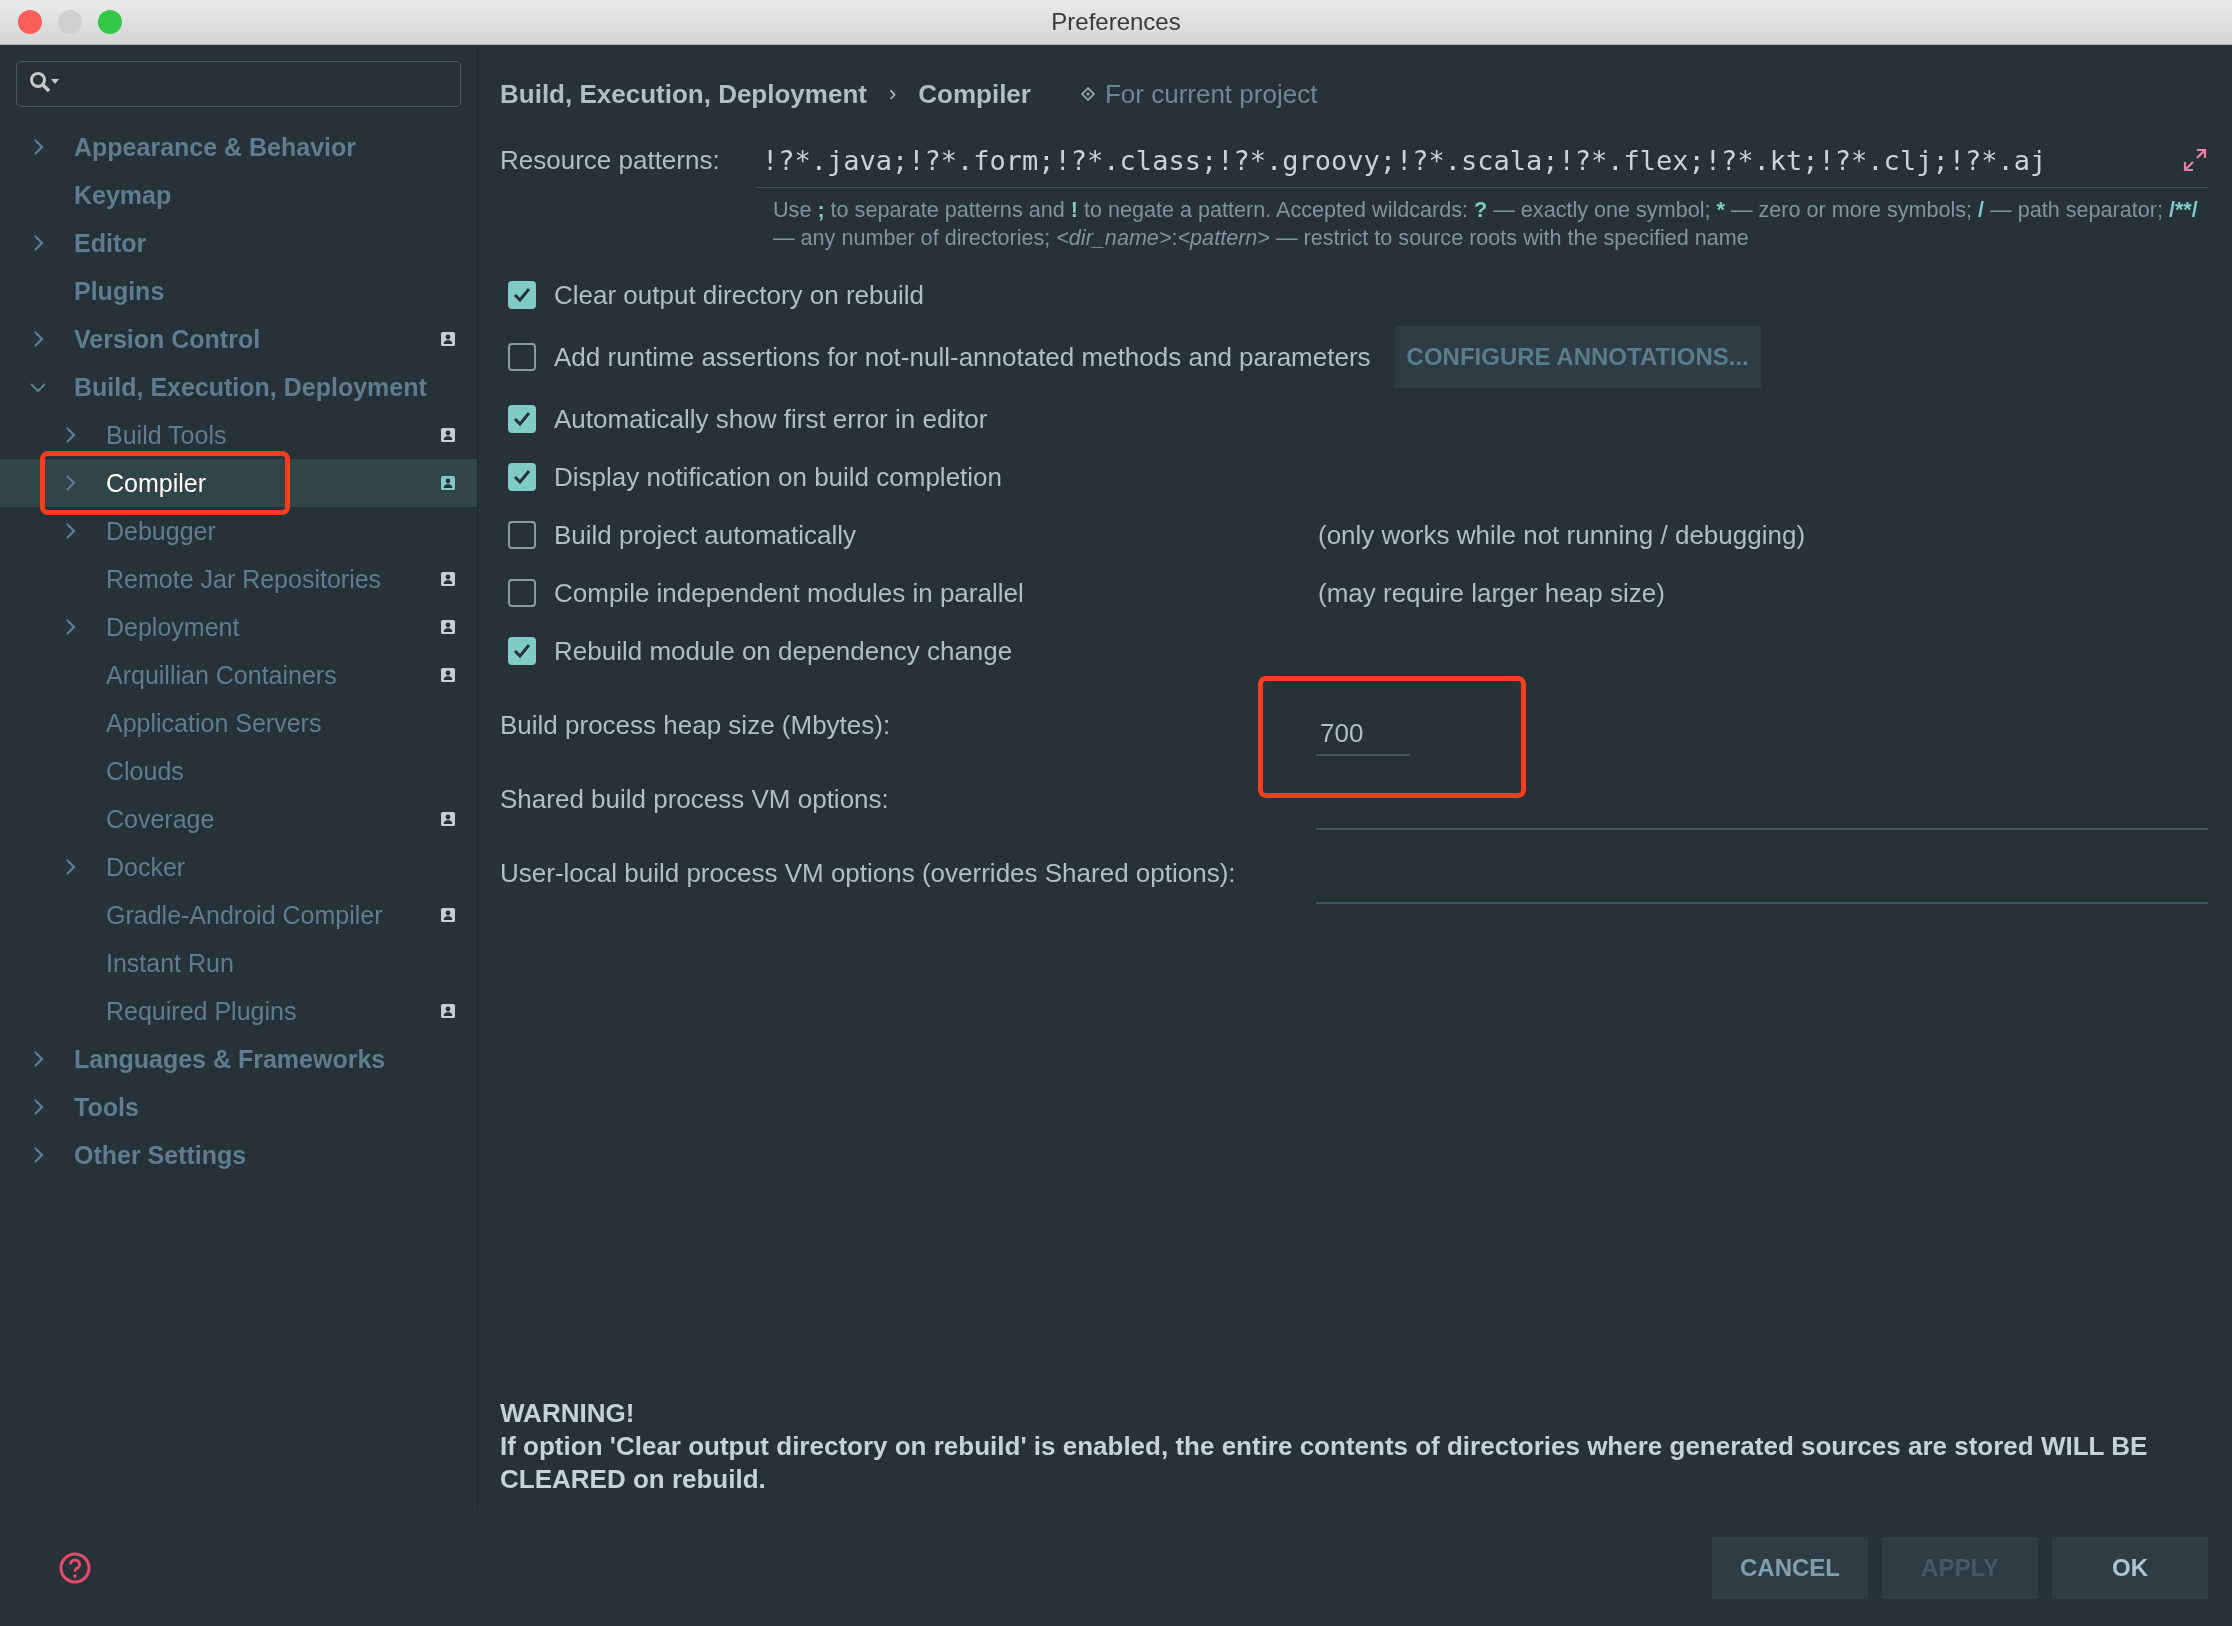 Image resolution: width=2232 pixels, height=1626 pixels. I want to click on expand-icon, so click(2195, 160).